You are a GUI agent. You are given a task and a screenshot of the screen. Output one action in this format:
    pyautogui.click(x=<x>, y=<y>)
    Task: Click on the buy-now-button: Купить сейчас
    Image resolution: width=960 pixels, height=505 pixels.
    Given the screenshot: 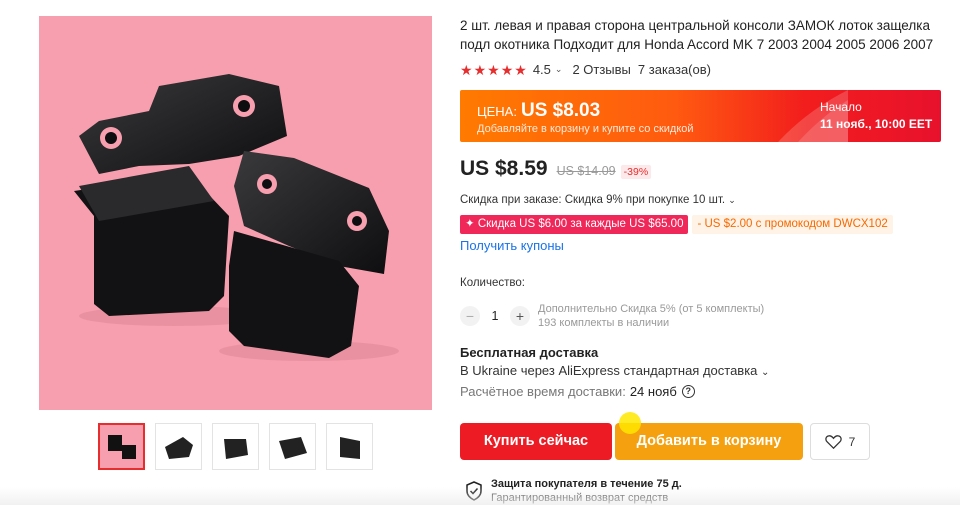 What is the action you would take?
    pyautogui.click(x=536, y=441)
    